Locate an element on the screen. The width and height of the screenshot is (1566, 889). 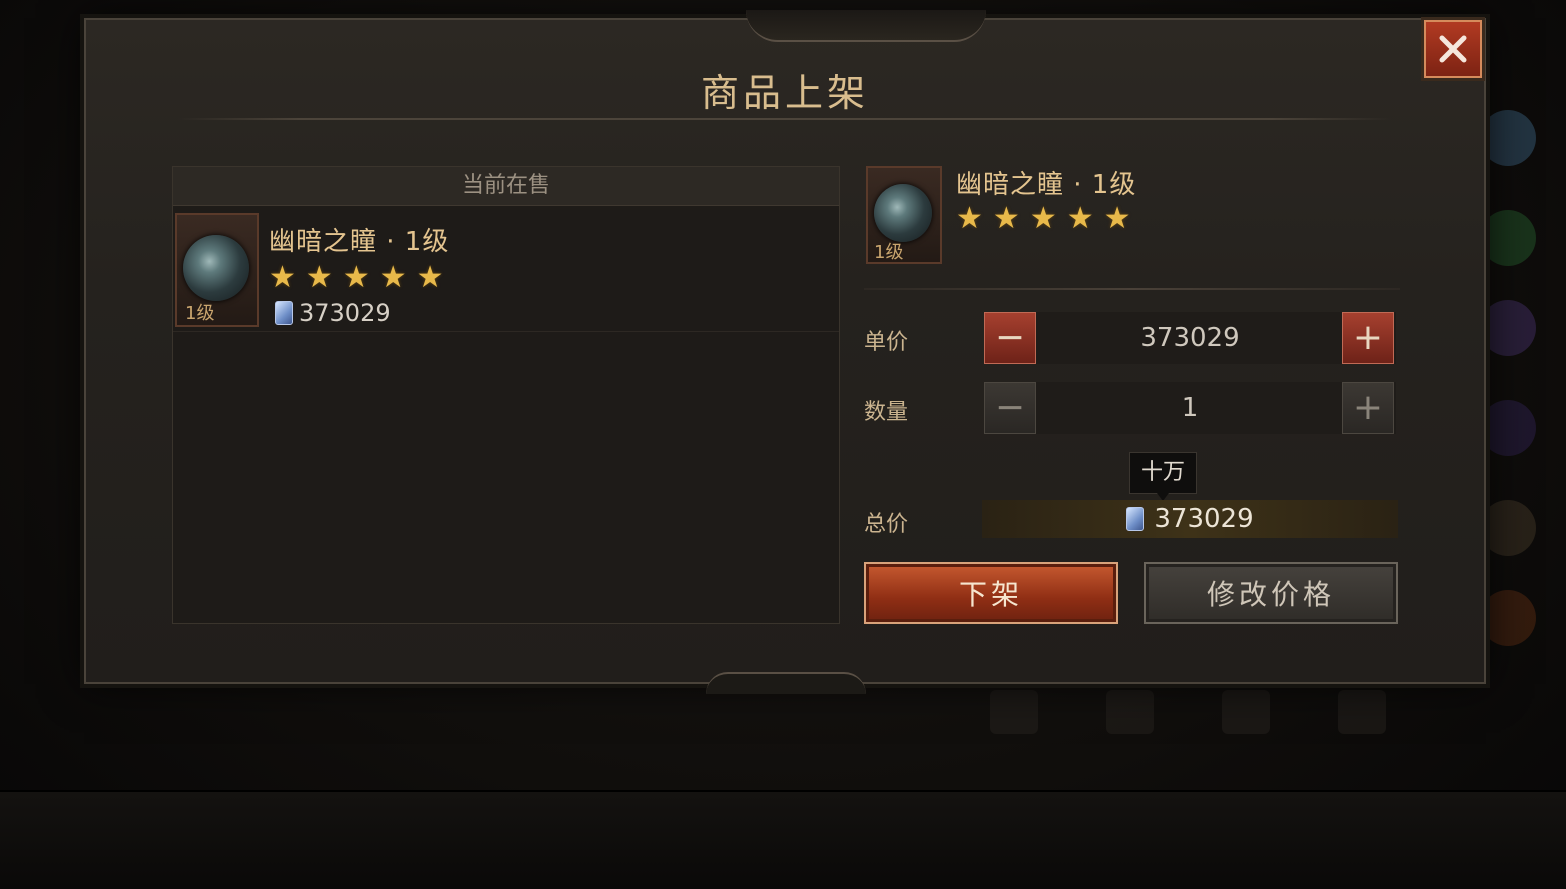
selected-item-slot: 1级 is located at coordinates (904, 215).